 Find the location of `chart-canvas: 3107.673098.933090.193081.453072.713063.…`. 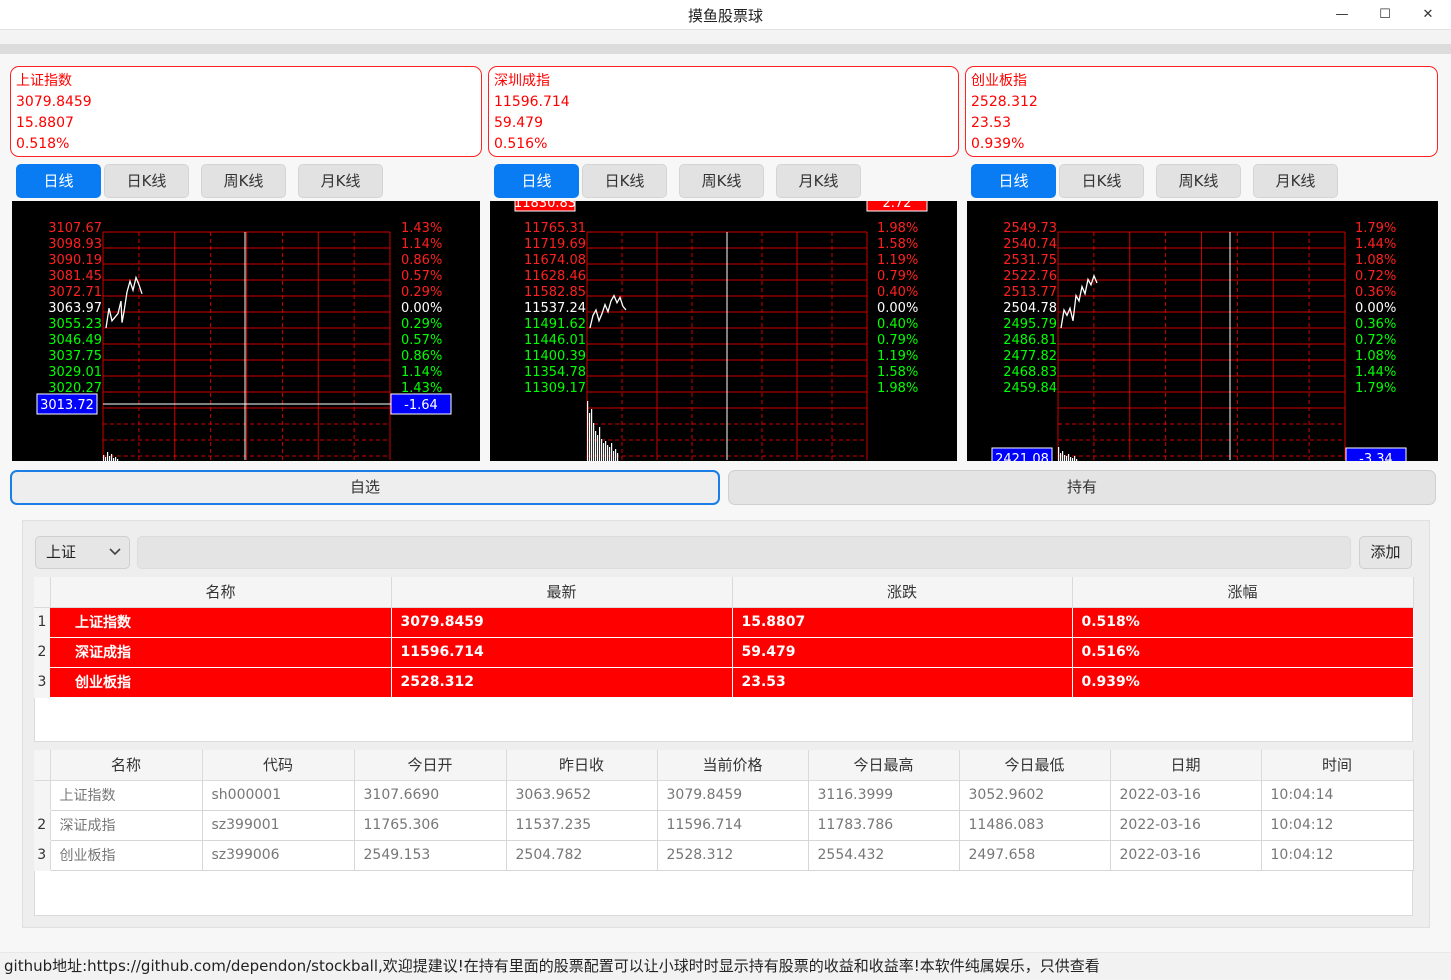

chart-canvas: 3107.673098.933090.193081.453072.713063.… is located at coordinates (244, 341).